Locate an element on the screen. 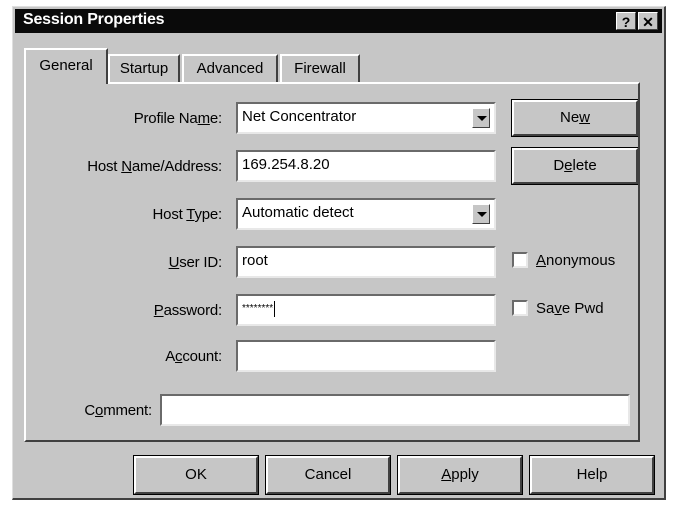 Image resolution: width=676 pixels, height=506 pixels. window-title: Session Properties is located at coordinates (94, 19).